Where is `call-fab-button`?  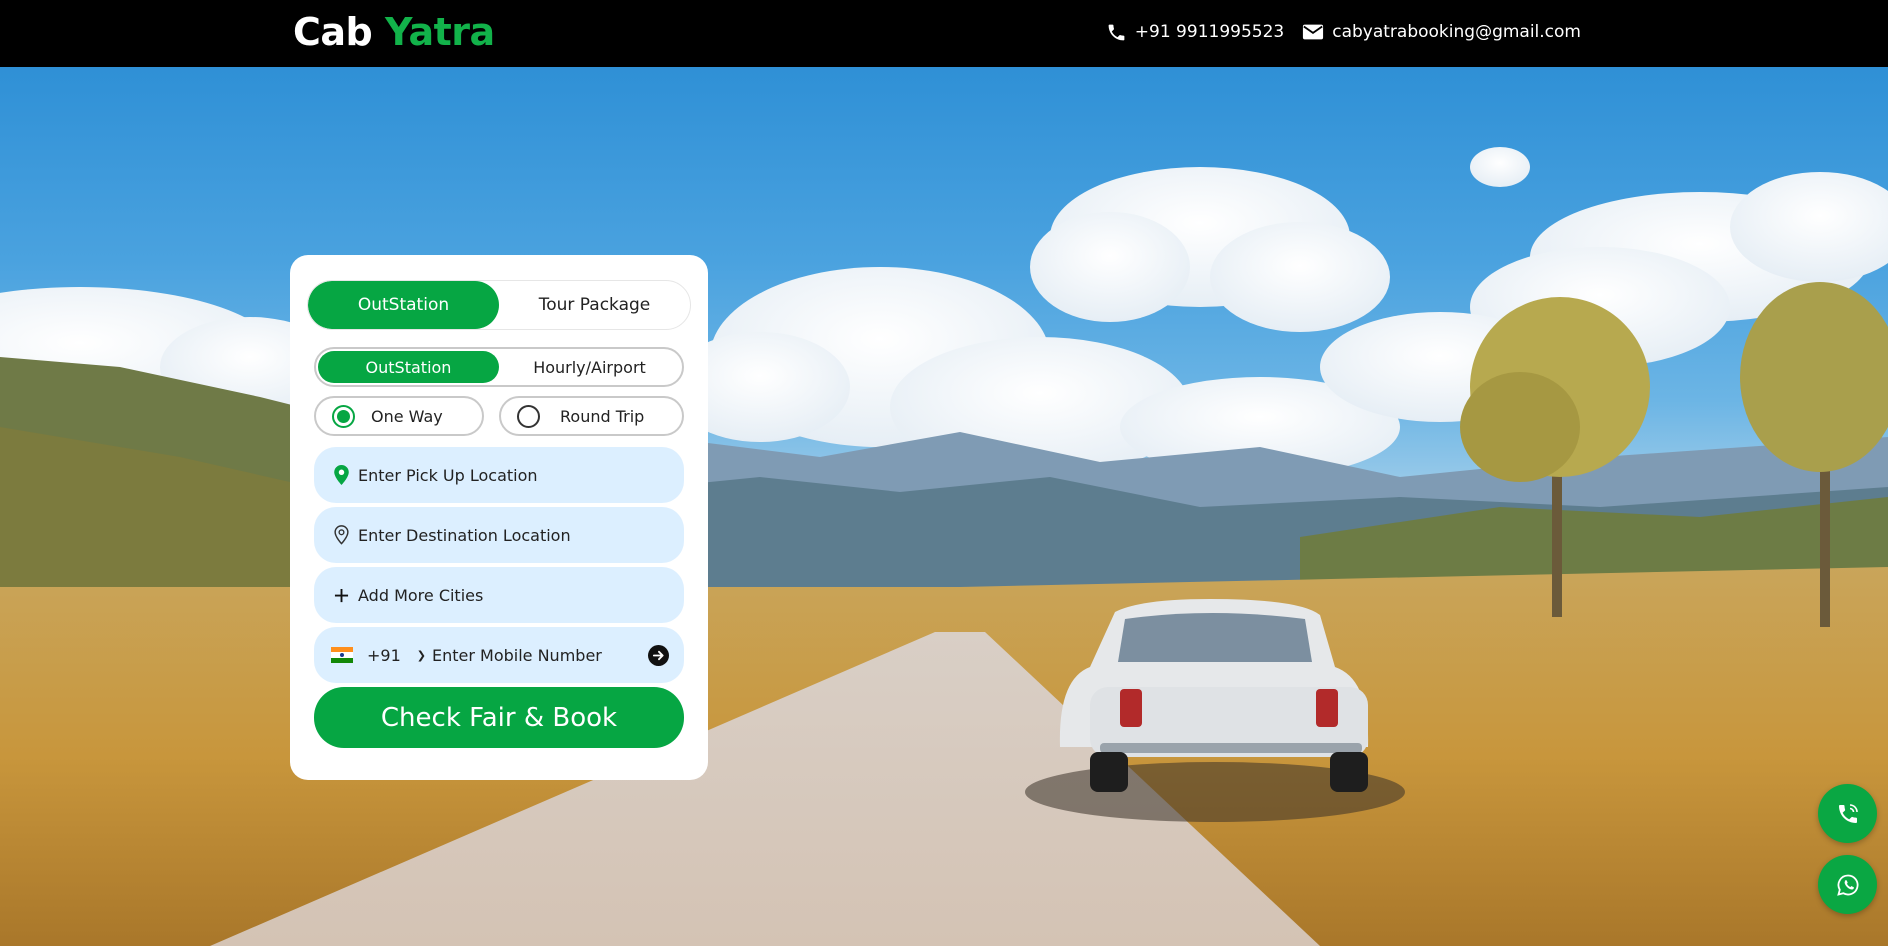 call-fab-button is located at coordinates (1847, 813).